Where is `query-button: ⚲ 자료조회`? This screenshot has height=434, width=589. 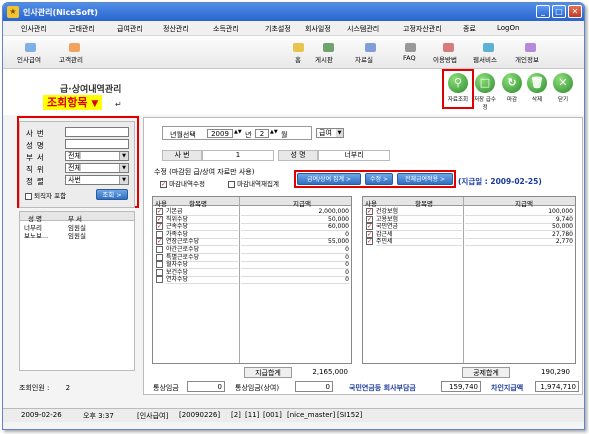 query-button: ⚲ 자료조회 is located at coordinates (458, 87).